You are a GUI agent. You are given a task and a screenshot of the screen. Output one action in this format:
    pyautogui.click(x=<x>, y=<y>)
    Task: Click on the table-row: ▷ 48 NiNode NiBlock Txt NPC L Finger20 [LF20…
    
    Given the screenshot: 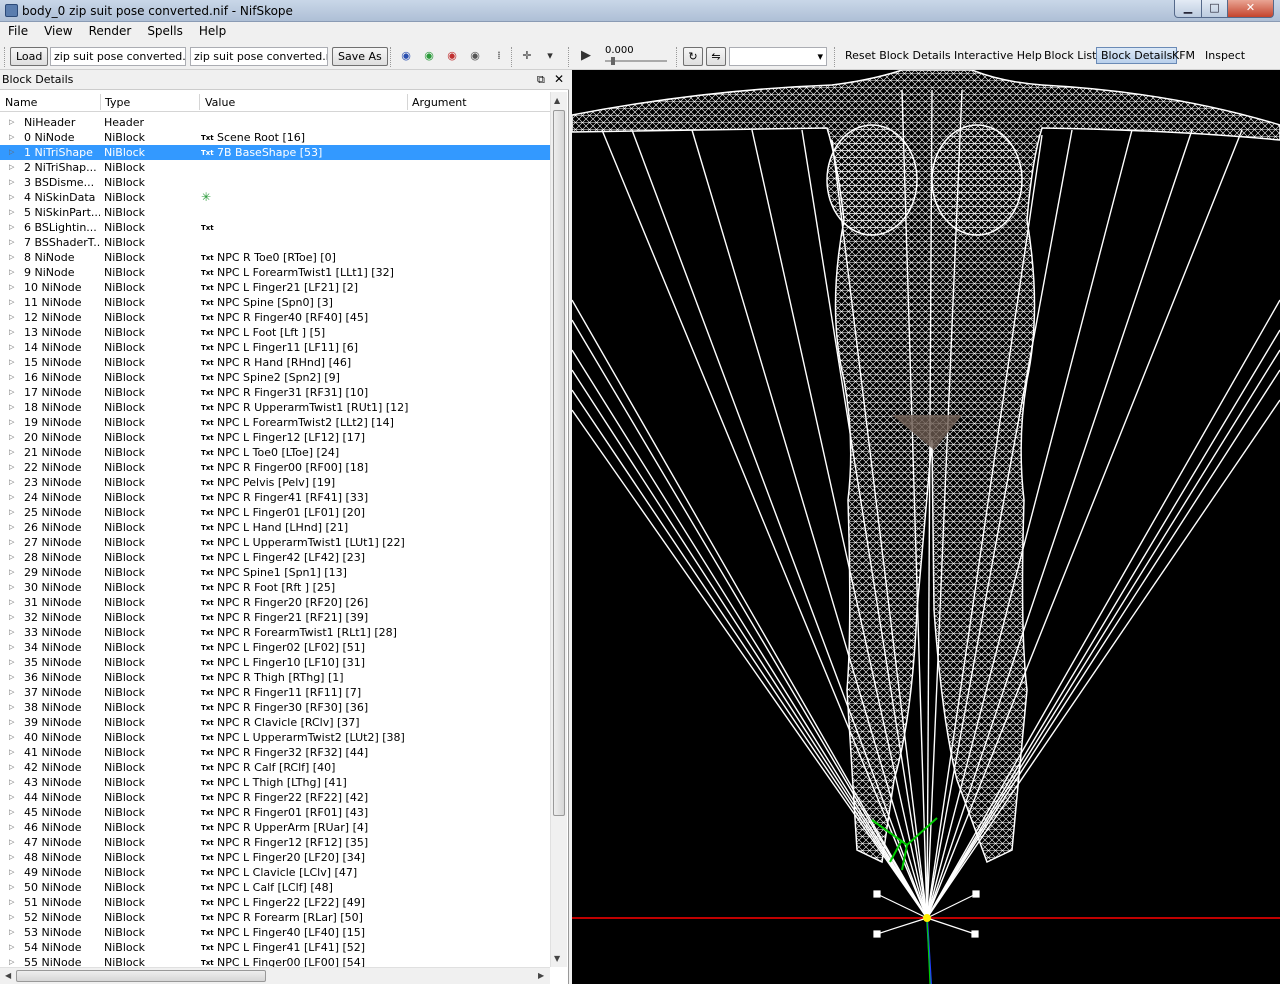 What is the action you would take?
    pyautogui.click(x=275, y=857)
    